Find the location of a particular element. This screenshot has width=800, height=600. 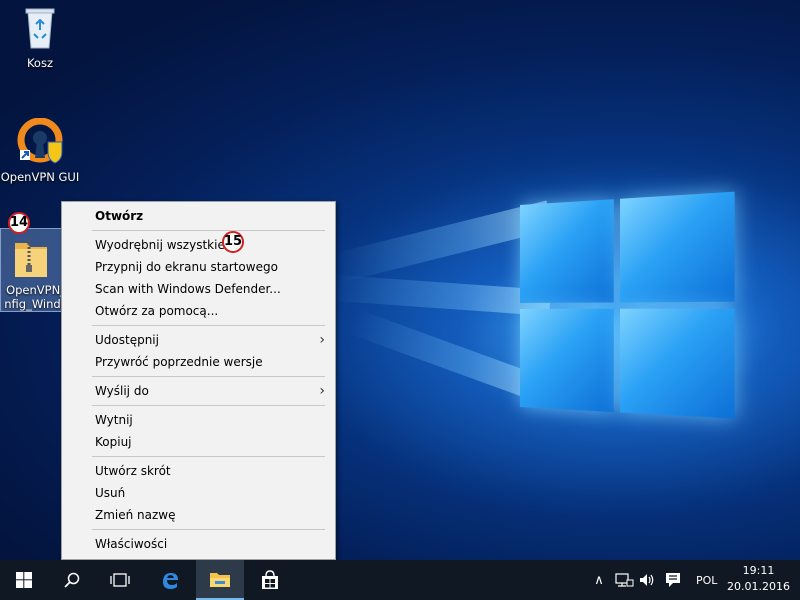

desktop-icon-openvpn-config-zip: OpenVPN_ nfig_Windo is located at coordinates (31, 270).